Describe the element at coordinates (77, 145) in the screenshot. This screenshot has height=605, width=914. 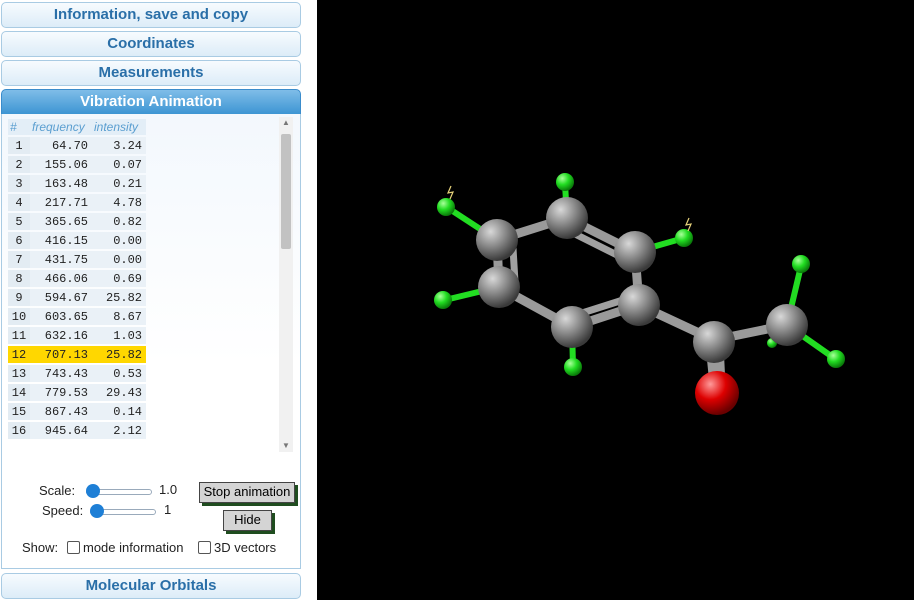
I see `table-row: 1 64.70 3.24` at that location.